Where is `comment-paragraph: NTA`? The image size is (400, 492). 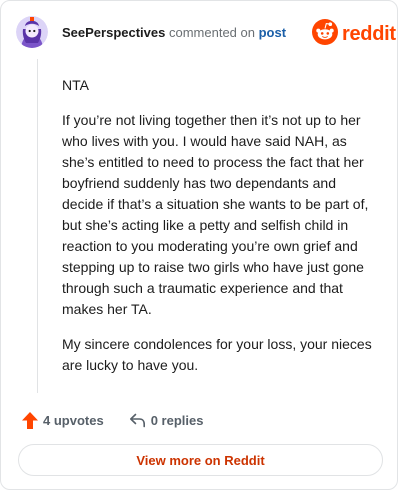 comment-paragraph: NTA is located at coordinates (75, 85).